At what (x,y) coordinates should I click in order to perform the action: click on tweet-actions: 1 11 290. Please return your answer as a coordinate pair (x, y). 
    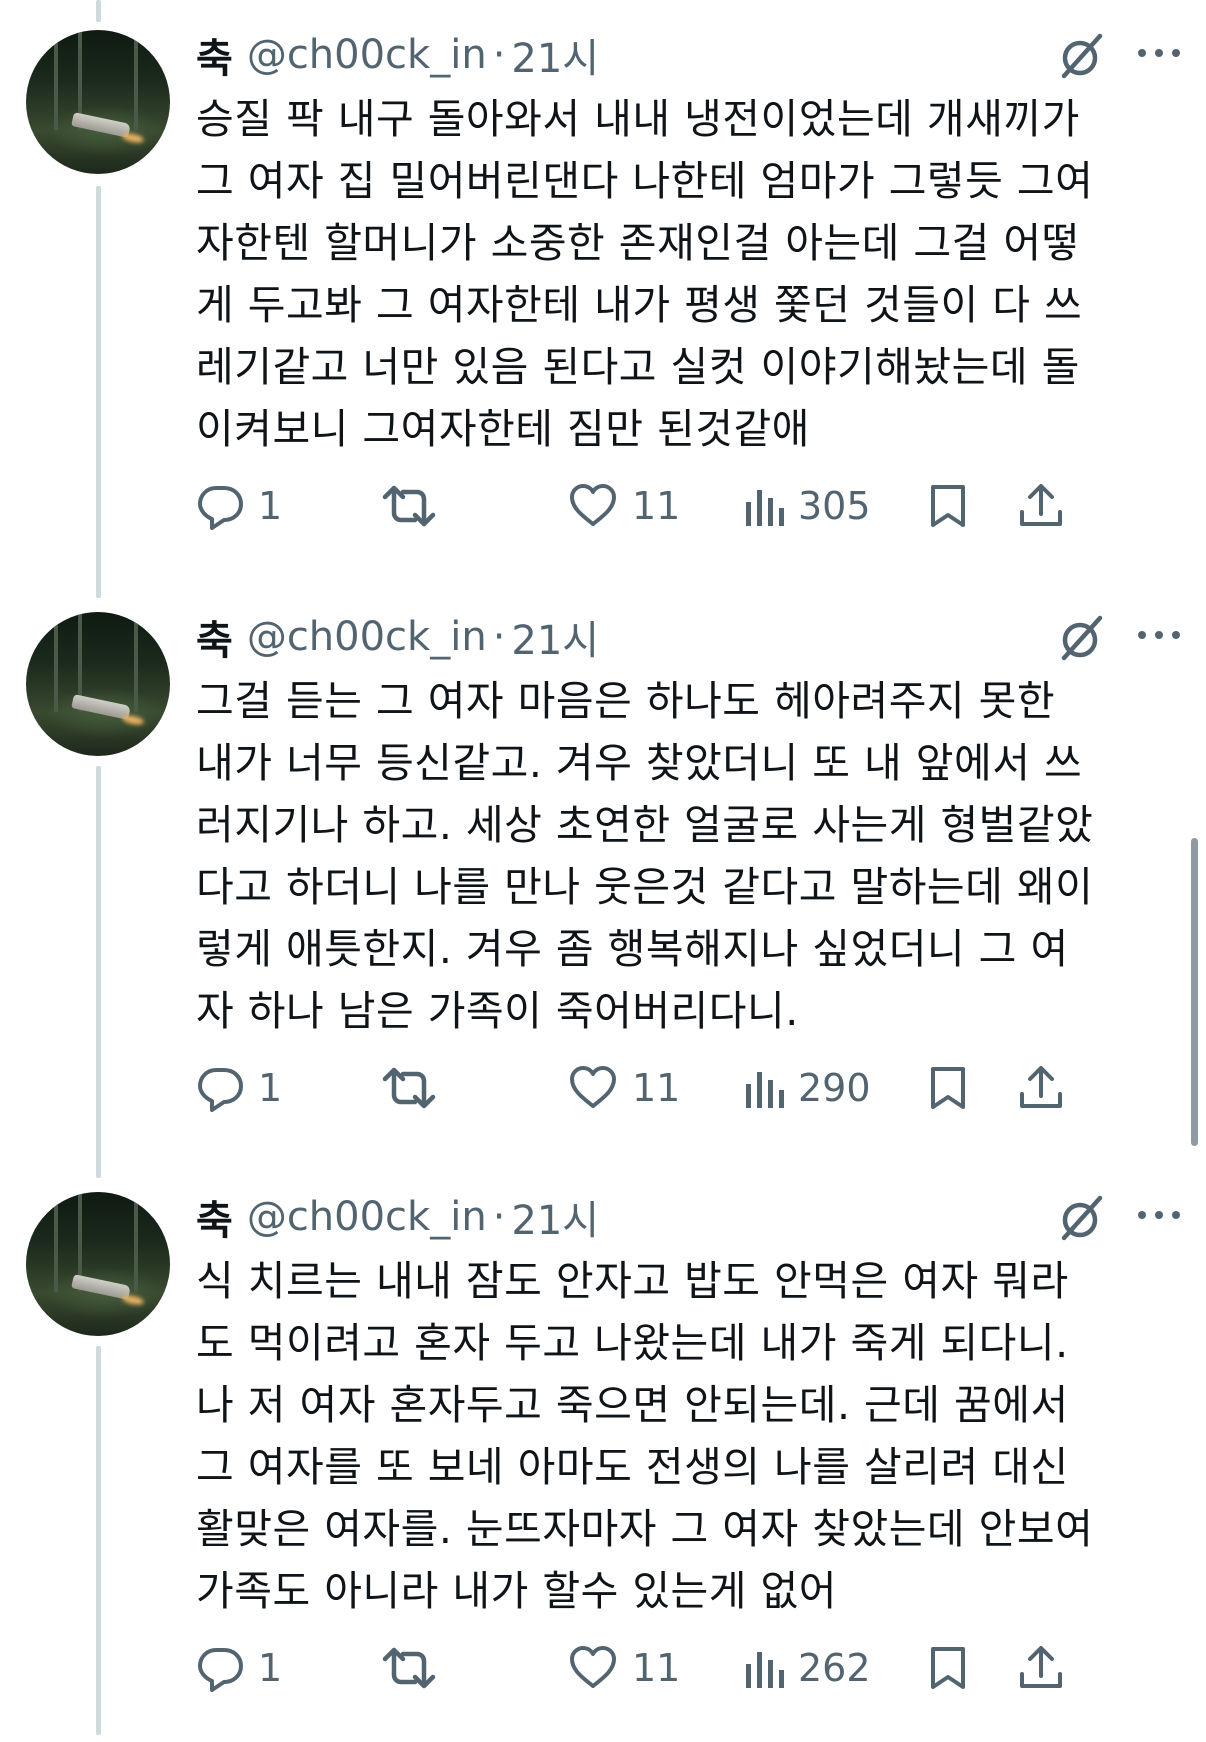
    Looking at the image, I should click on (691, 1088).